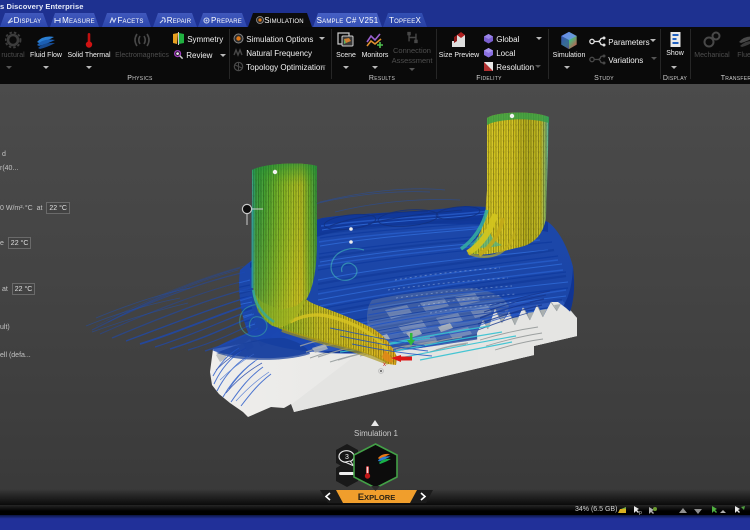 The width and height of the screenshot is (750, 530). I want to click on svg-text: x, so click(384, 365).